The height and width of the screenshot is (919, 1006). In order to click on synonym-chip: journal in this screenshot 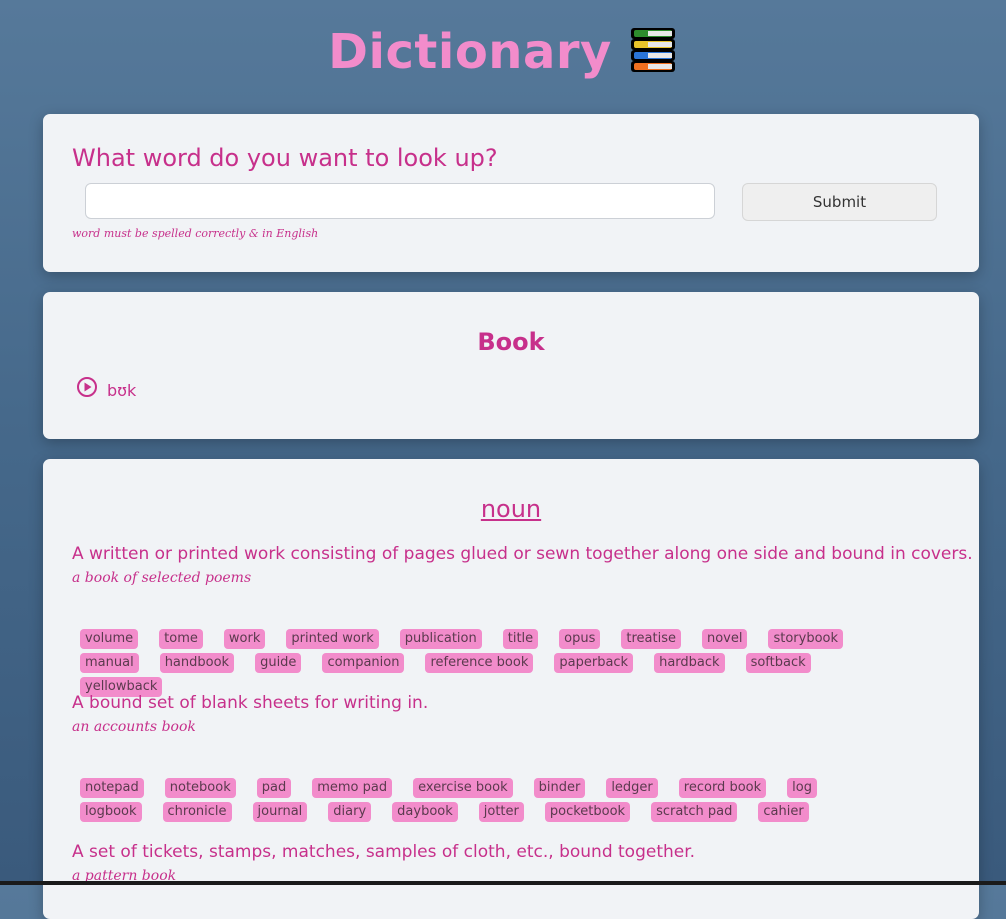, I will do `click(280, 812)`.